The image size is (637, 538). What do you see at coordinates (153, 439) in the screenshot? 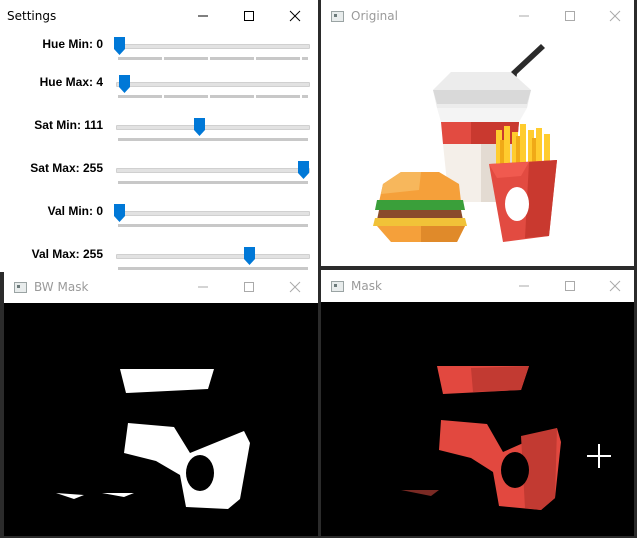
I see `binary-mask-shape` at bounding box center [153, 439].